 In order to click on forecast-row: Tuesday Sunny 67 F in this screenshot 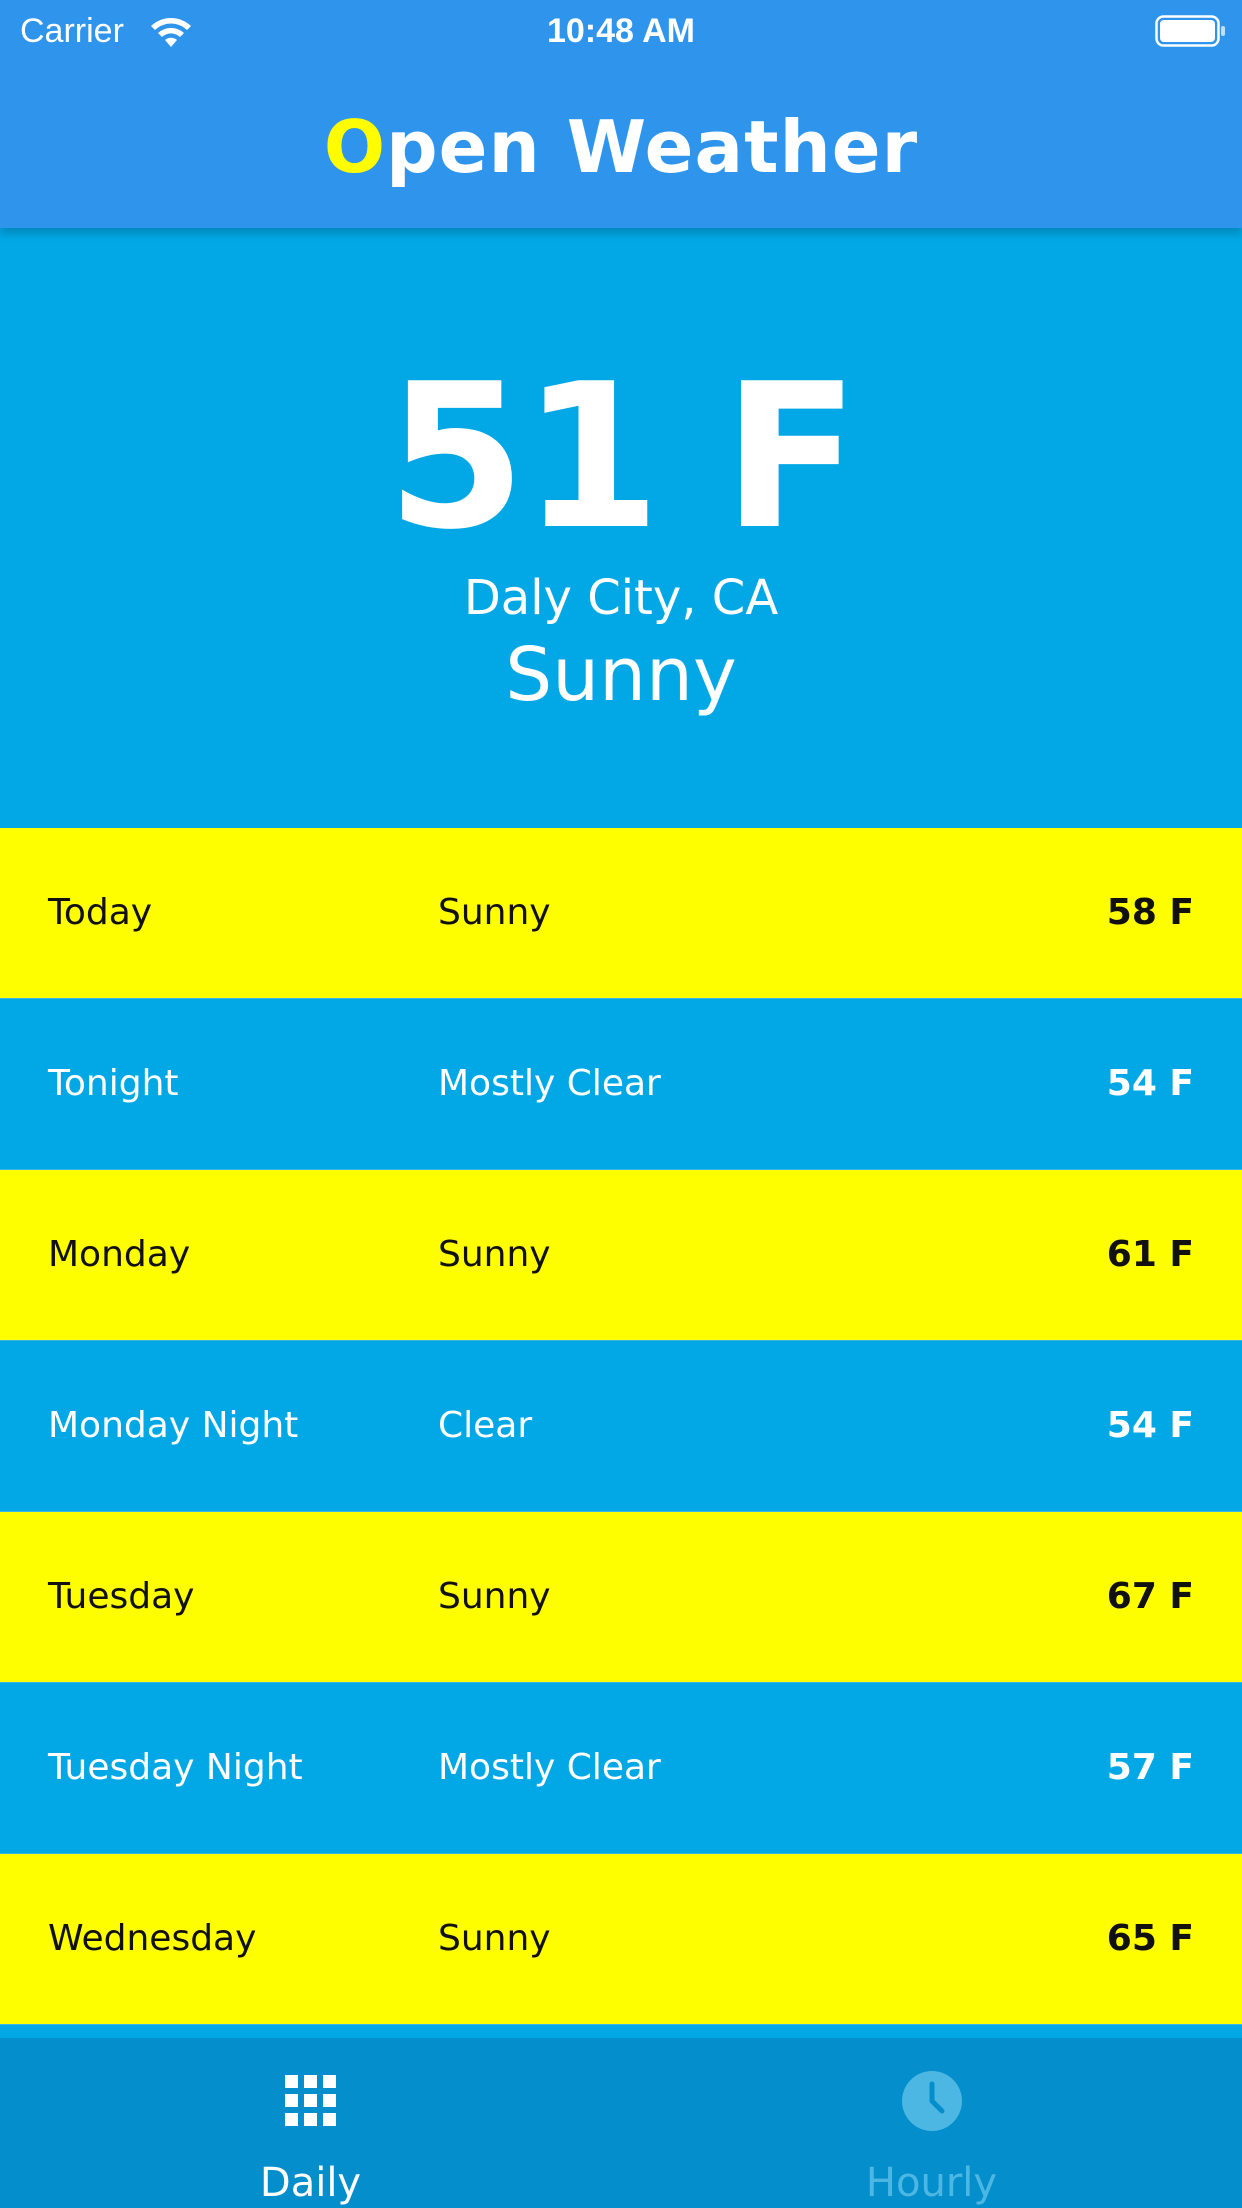, I will do `click(621, 1597)`.